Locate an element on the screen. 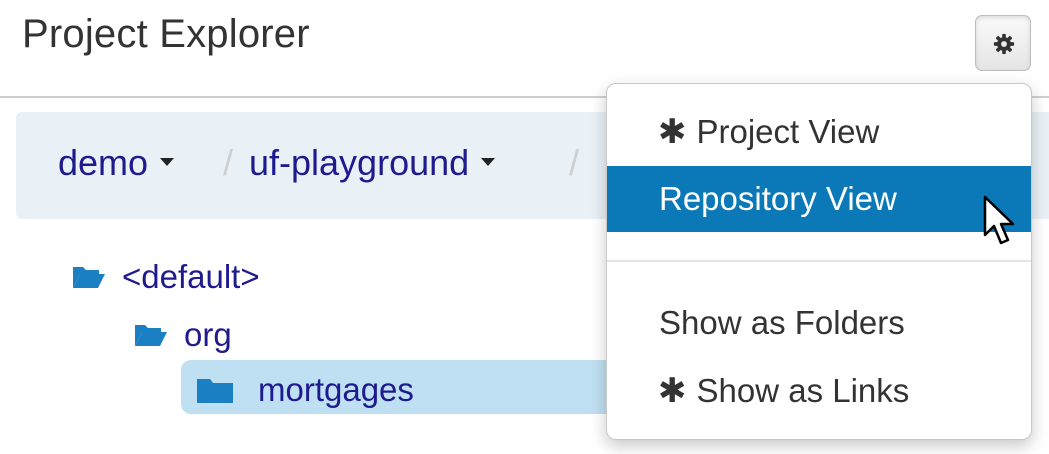 Image resolution: width=1049 pixels, height=454 pixels. tree-item-mortgages: mortgages is located at coordinates (305, 390).